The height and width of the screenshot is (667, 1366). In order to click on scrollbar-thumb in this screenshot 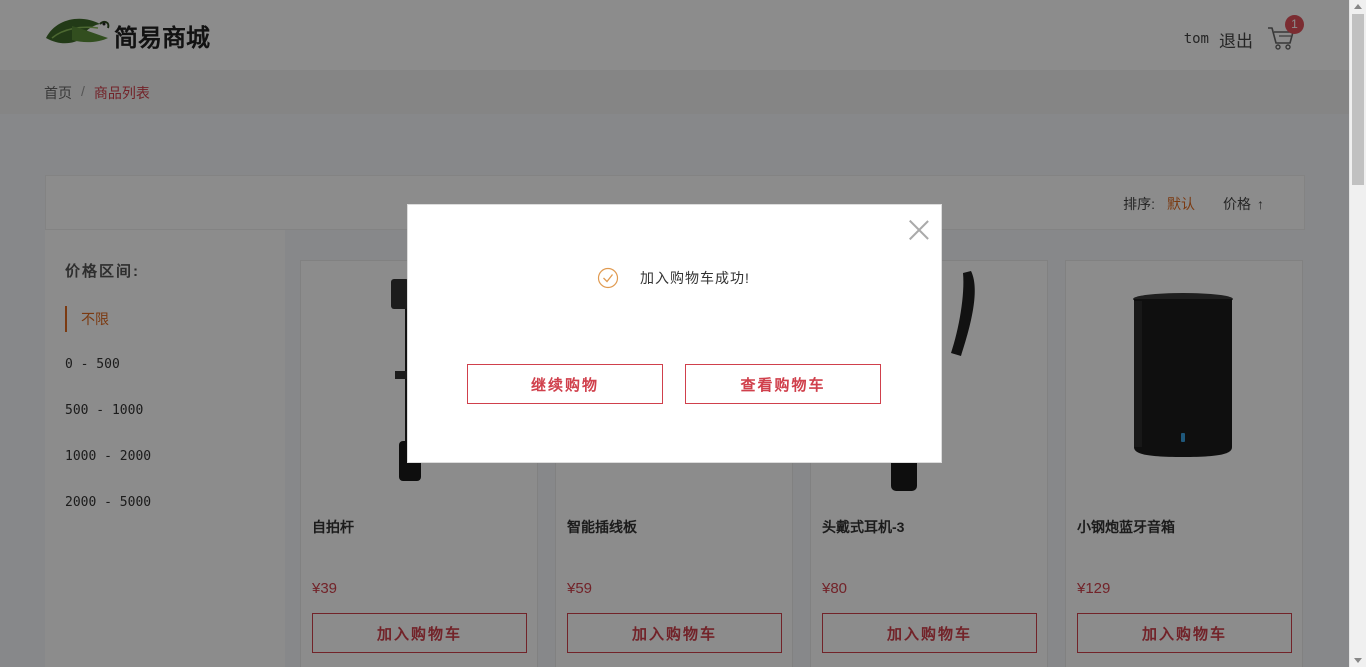, I will do `click(1358, 99)`.